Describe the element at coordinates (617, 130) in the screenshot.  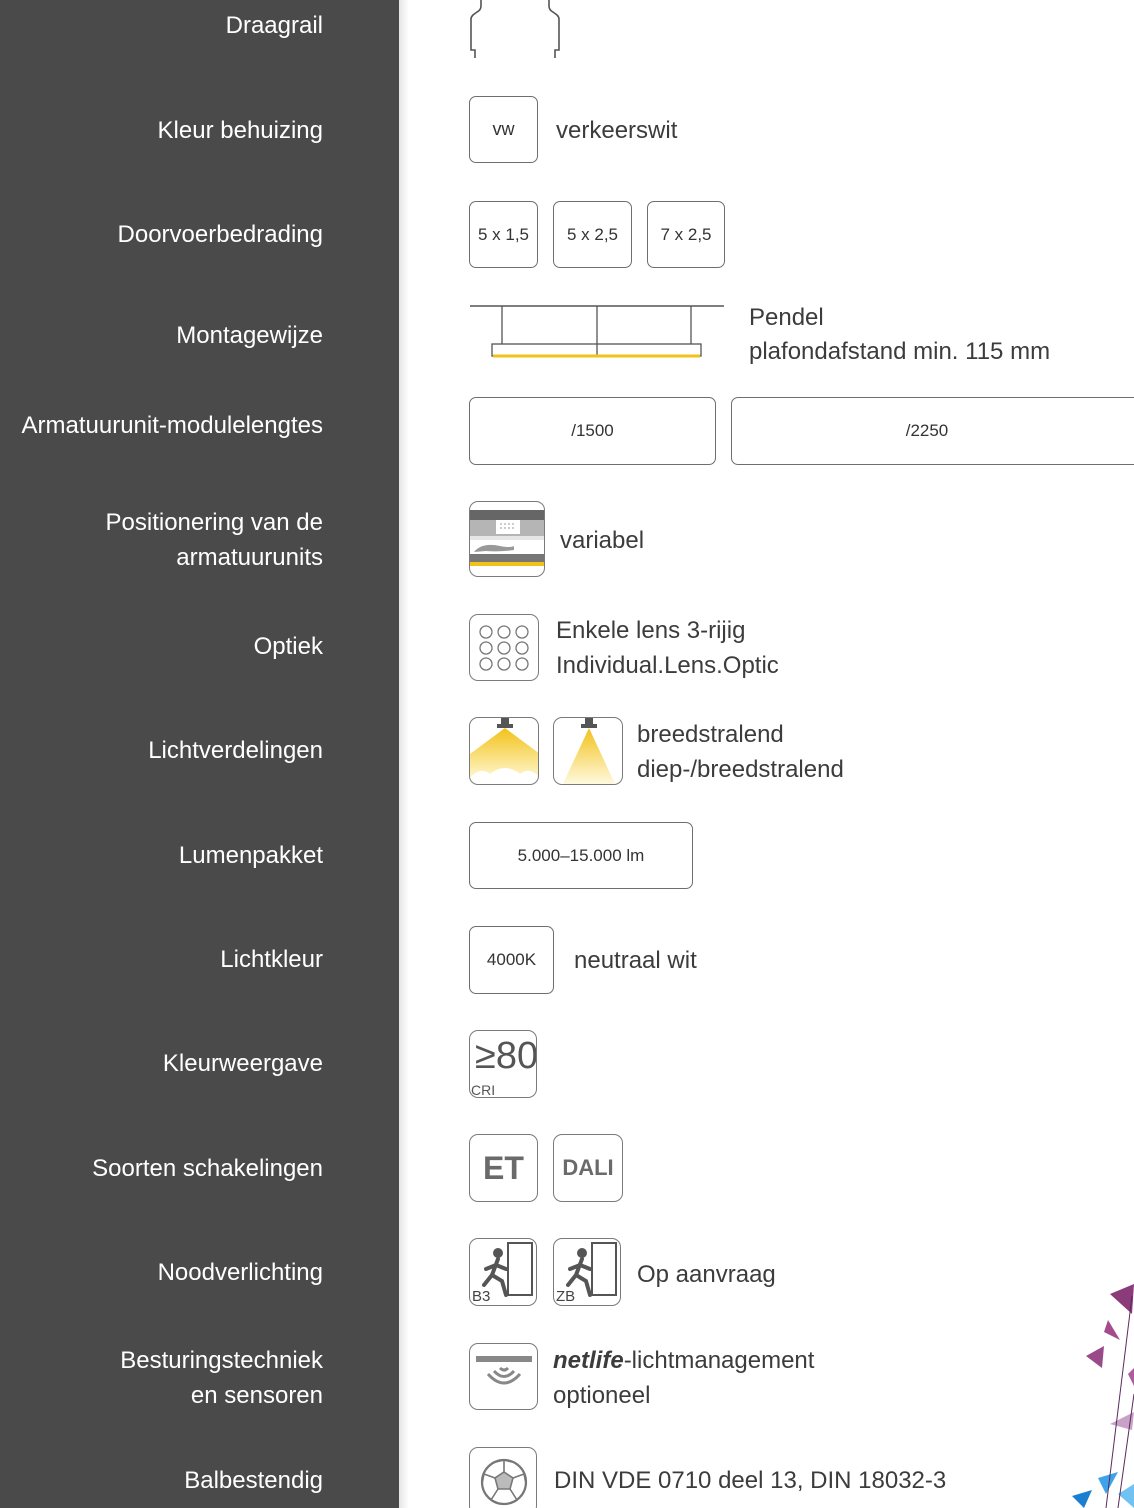
I see `housing-color-name: verkeerswit` at that location.